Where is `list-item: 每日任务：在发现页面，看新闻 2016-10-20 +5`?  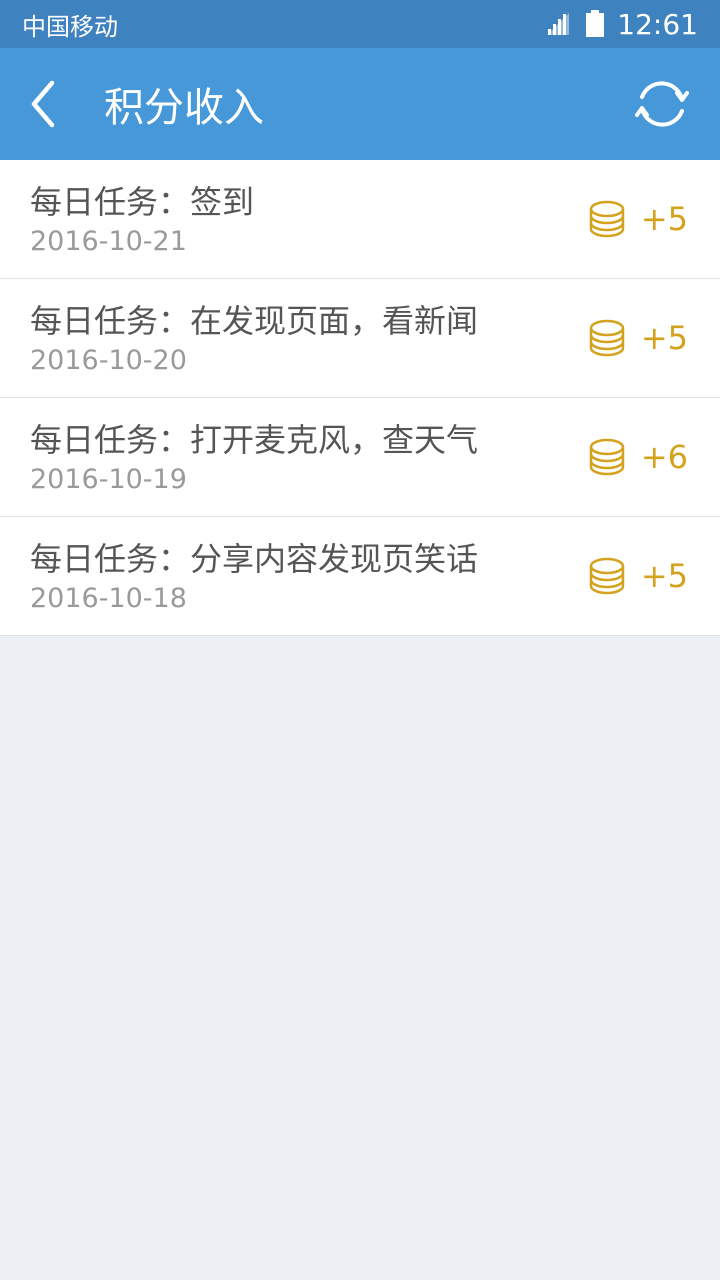 list-item: 每日任务：在发现页面，看新闻 2016-10-20 +5 is located at coordinates (360, 338).